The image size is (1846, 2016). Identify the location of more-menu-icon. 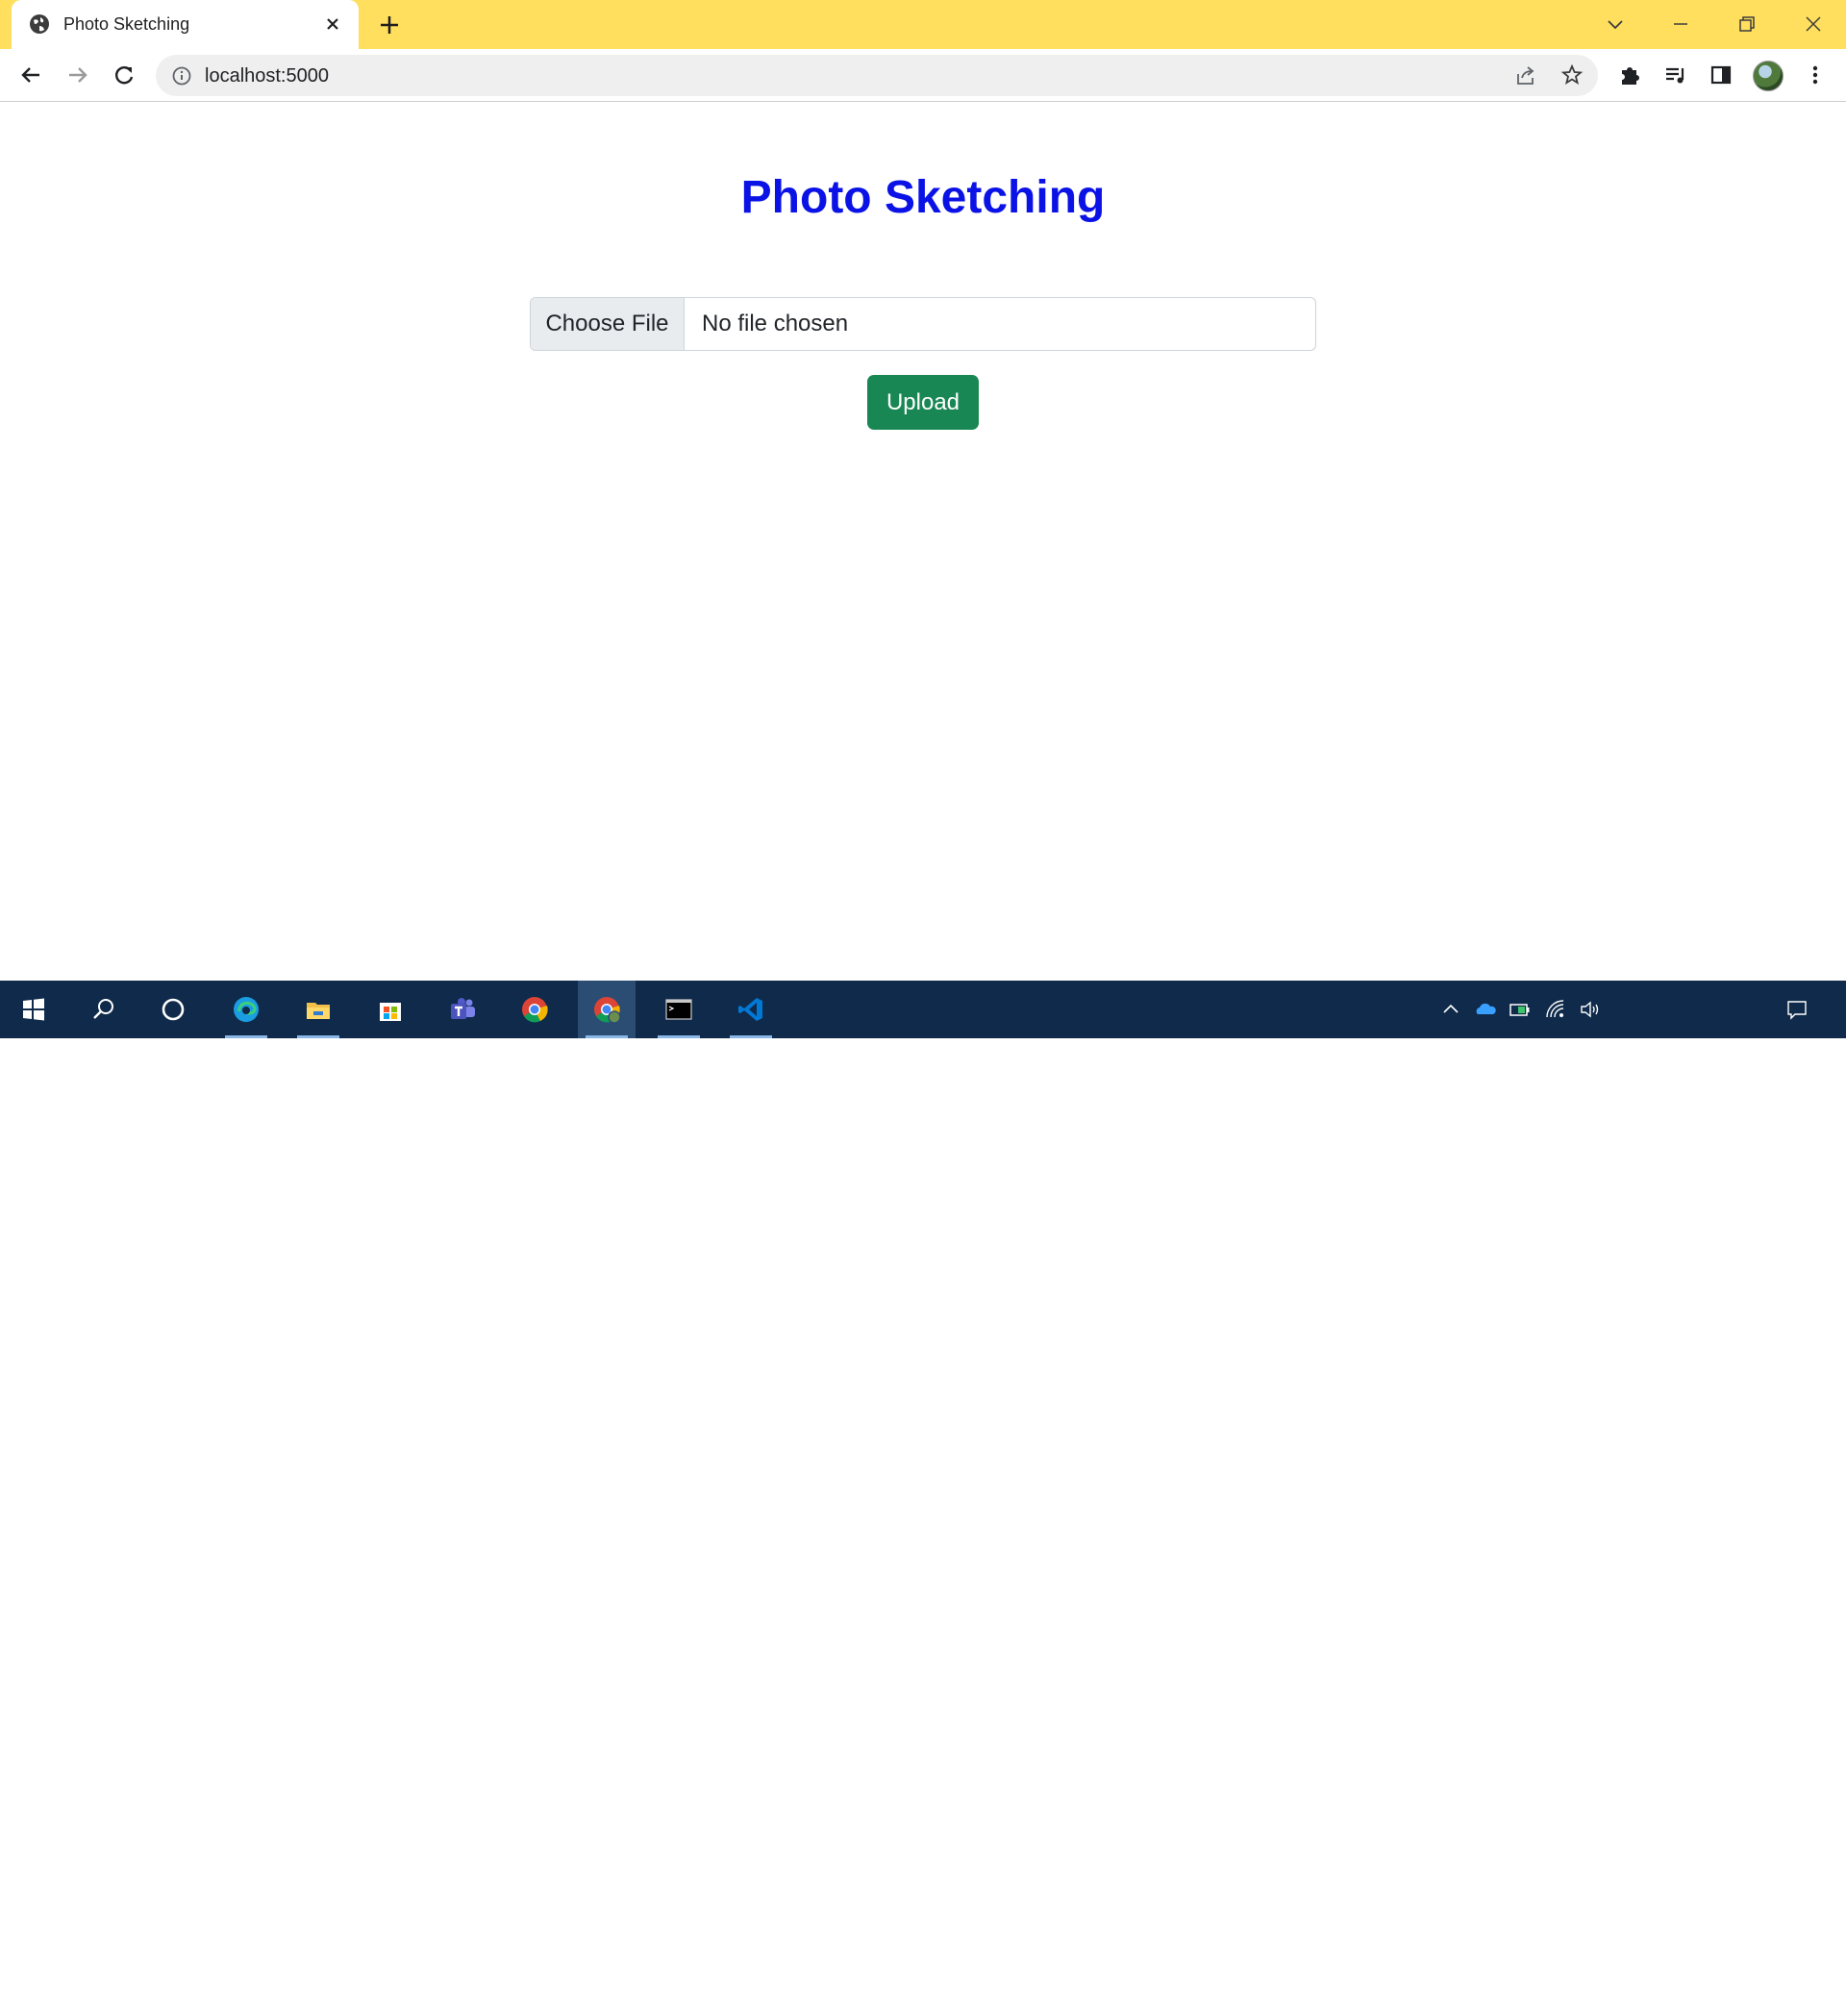
(1815, 75).